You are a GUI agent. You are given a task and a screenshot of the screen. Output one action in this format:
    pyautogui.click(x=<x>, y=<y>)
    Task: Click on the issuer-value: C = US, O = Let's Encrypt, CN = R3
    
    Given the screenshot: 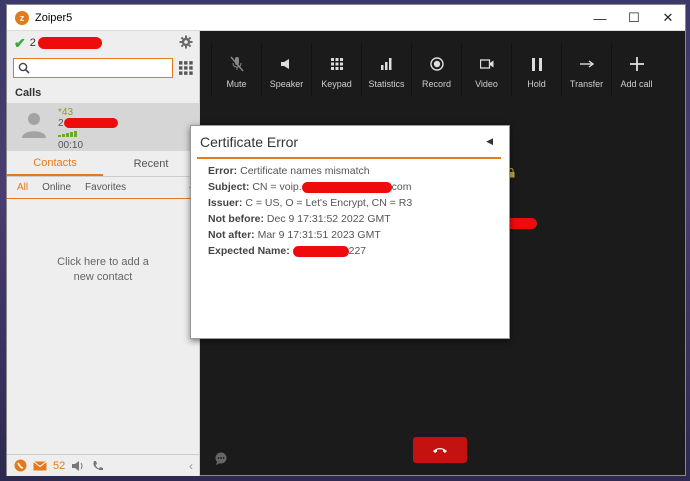 What is the action you would take?
    pyautogui.click(x=329, y=203)
    